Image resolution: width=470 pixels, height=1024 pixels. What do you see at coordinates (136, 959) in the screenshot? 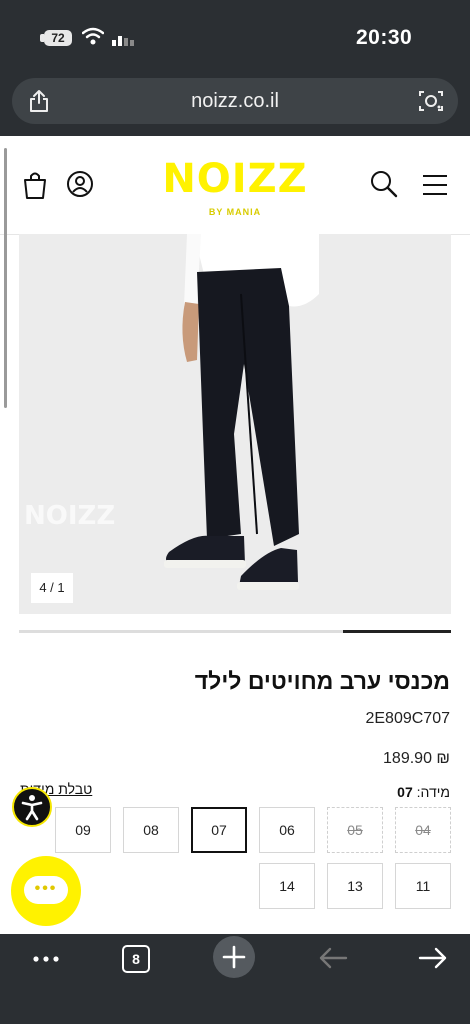
I see `tab-switcher-button: 8` at bounding box center [136, 959].